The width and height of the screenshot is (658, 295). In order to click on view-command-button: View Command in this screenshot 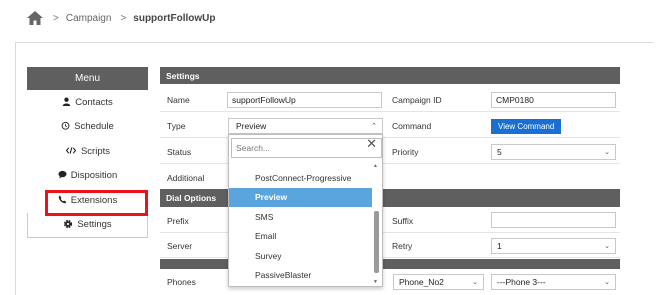, I will do `click(526, 126)`.